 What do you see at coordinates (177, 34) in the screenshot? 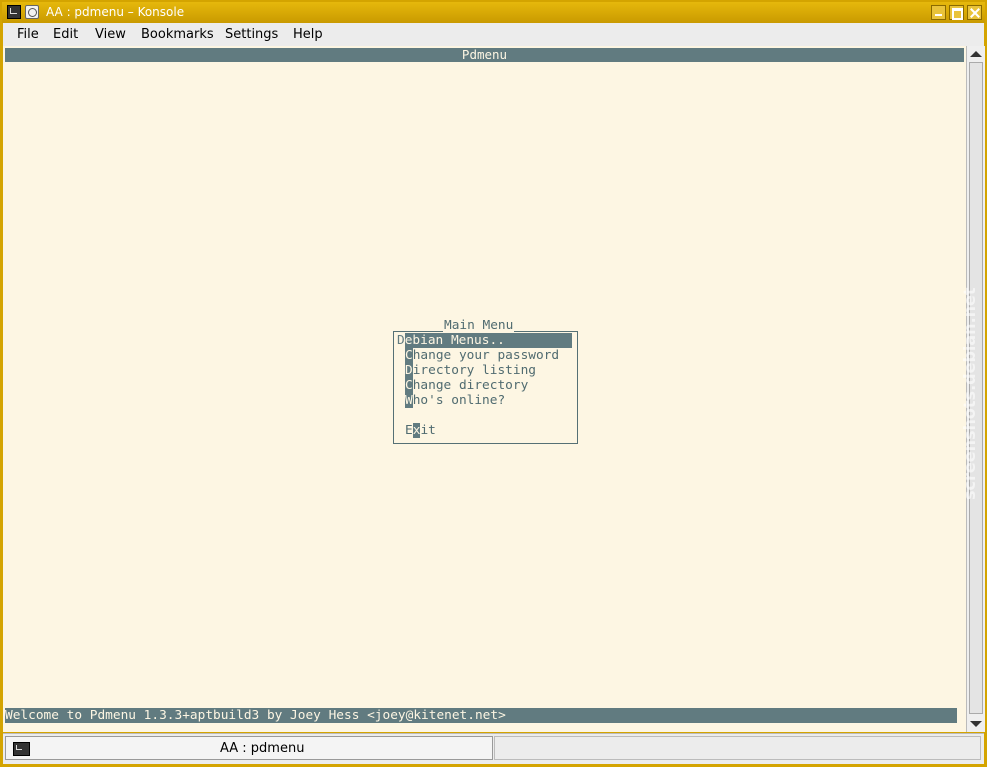
I see `menu-bookmarks: Bookmarks` at bounding box center [177, 34].